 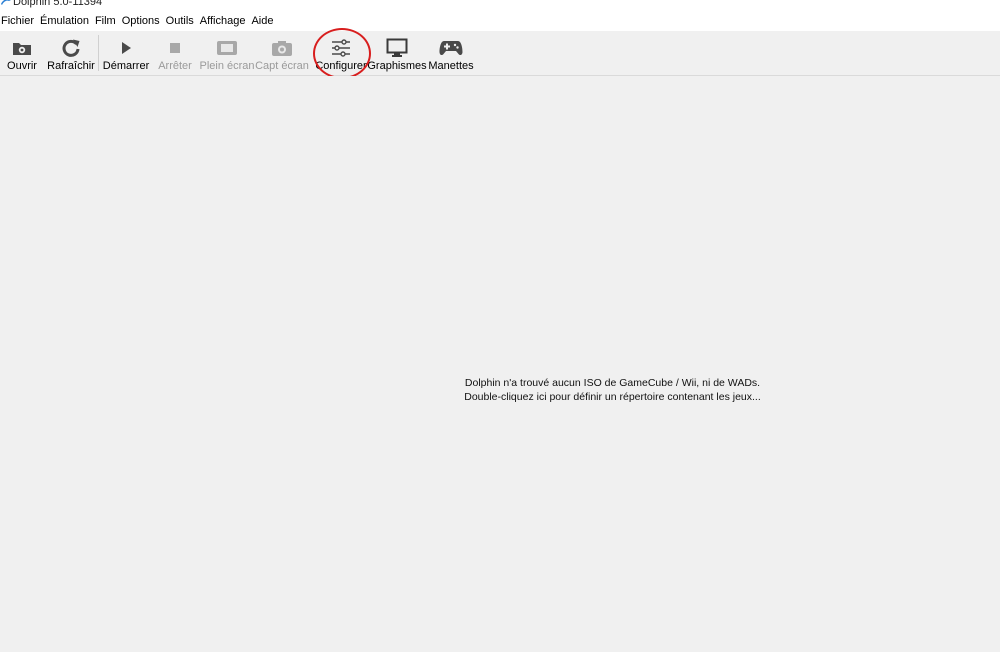 I want to click on menu-emulation: Émulation, so click(x=66, y=21).